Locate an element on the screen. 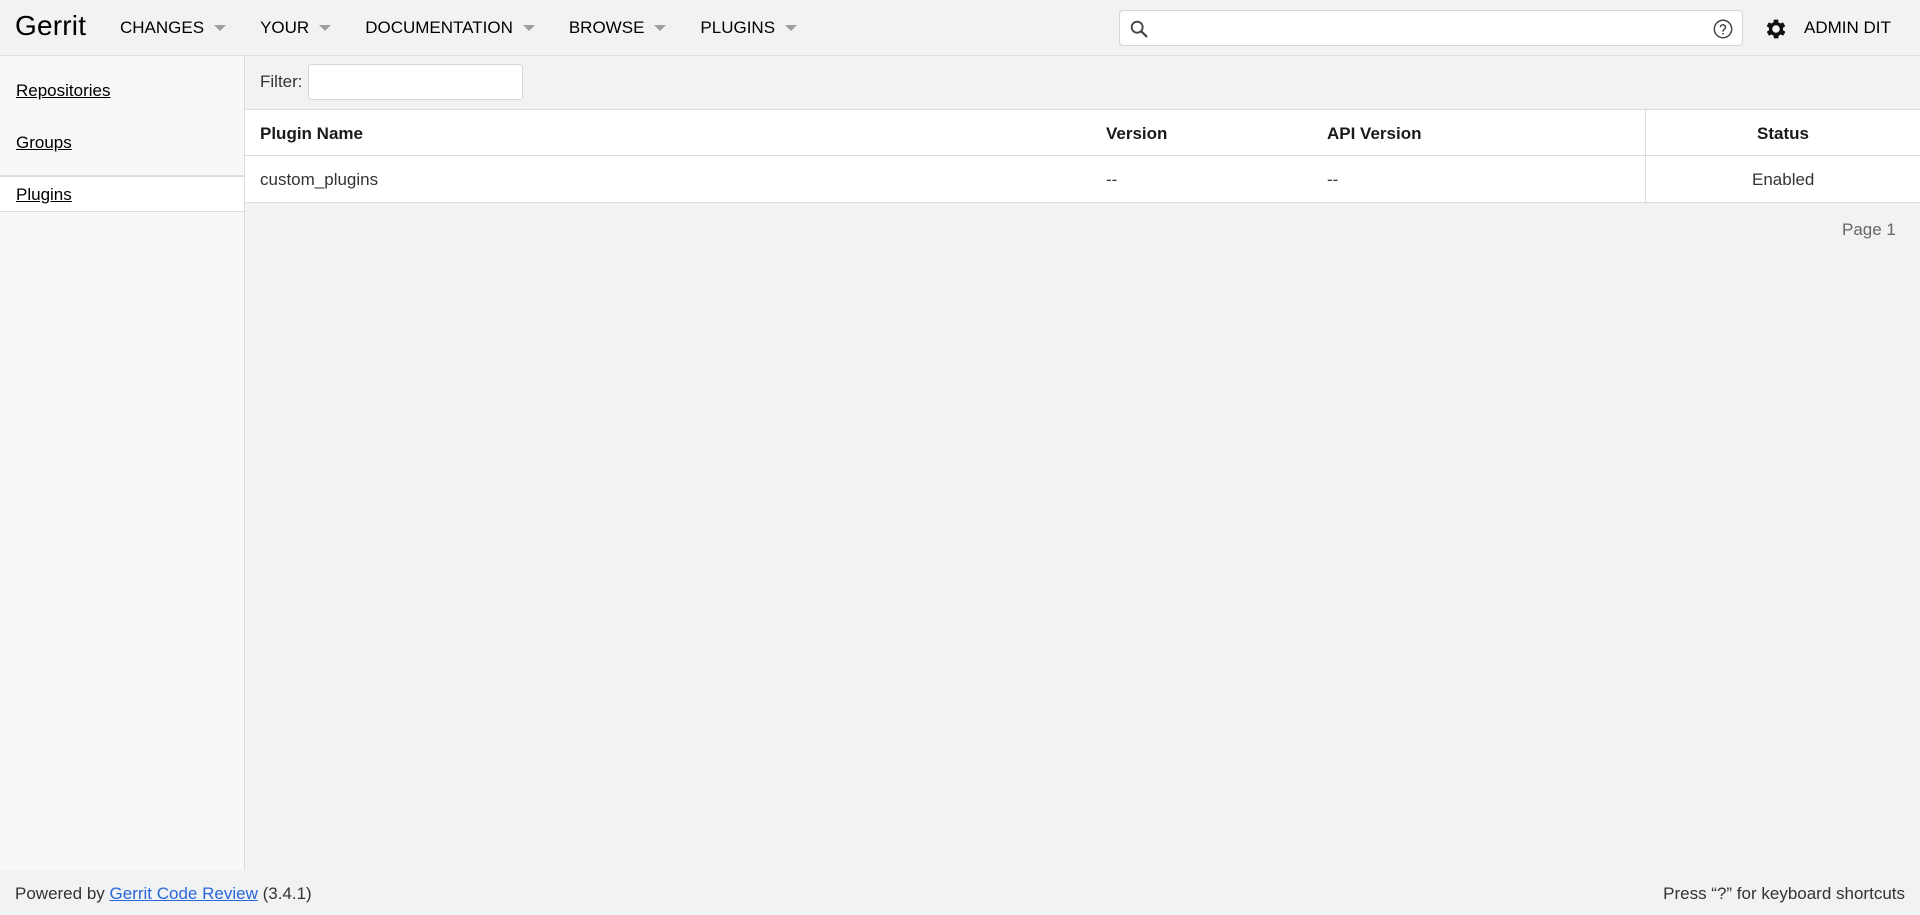  nav-changes: CHANGES is located at coordinates (173, 28).